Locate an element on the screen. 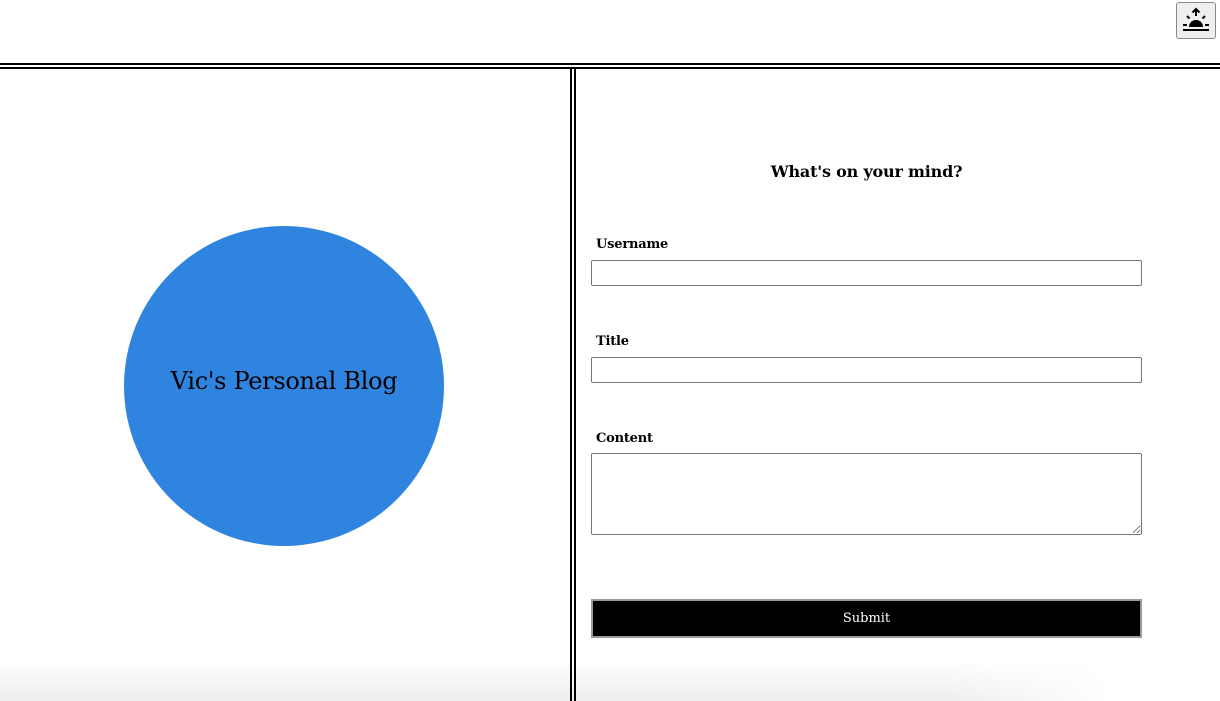 This screenshot has height=701, width=1220. blog-title: Vic's Personal Blog is located at coordinates (284, 381).